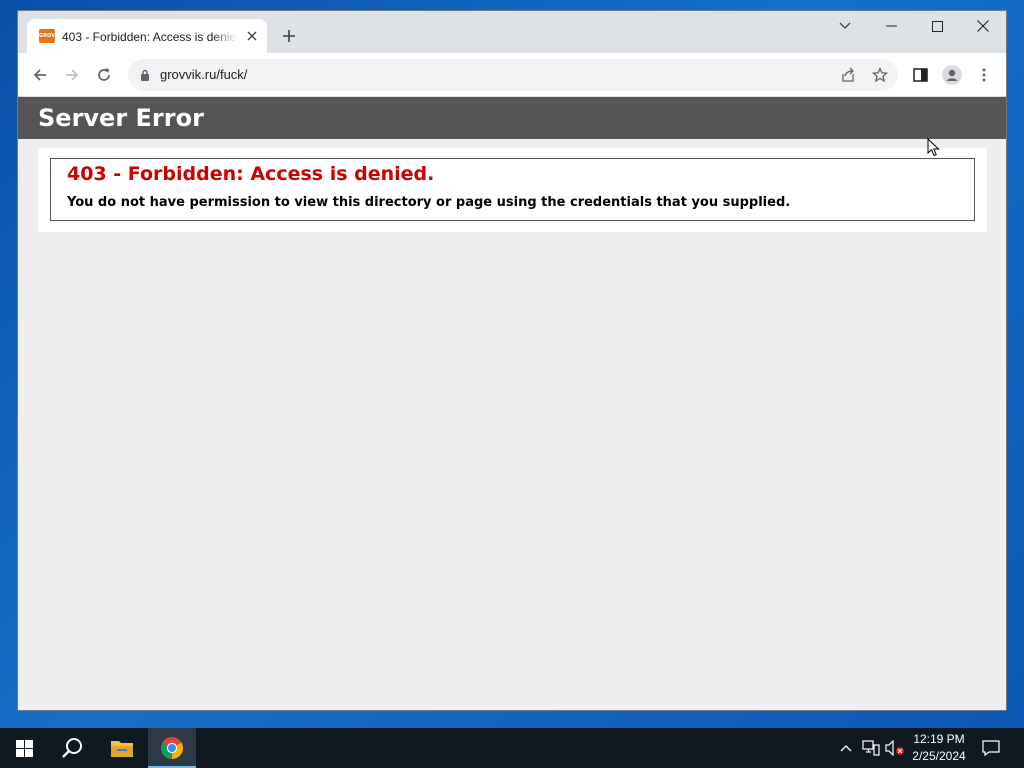  What do you see at coordinates (984, 75) in the screenshot?
I see `menu-icon` at bounding box center [984, 75].